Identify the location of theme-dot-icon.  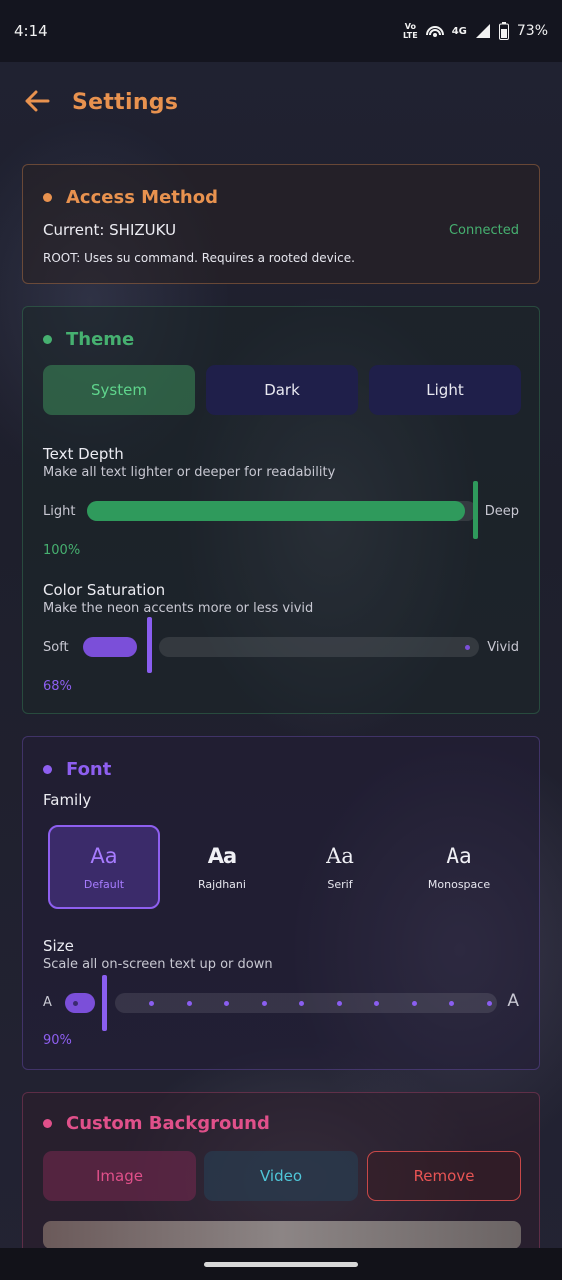
(47, 339).